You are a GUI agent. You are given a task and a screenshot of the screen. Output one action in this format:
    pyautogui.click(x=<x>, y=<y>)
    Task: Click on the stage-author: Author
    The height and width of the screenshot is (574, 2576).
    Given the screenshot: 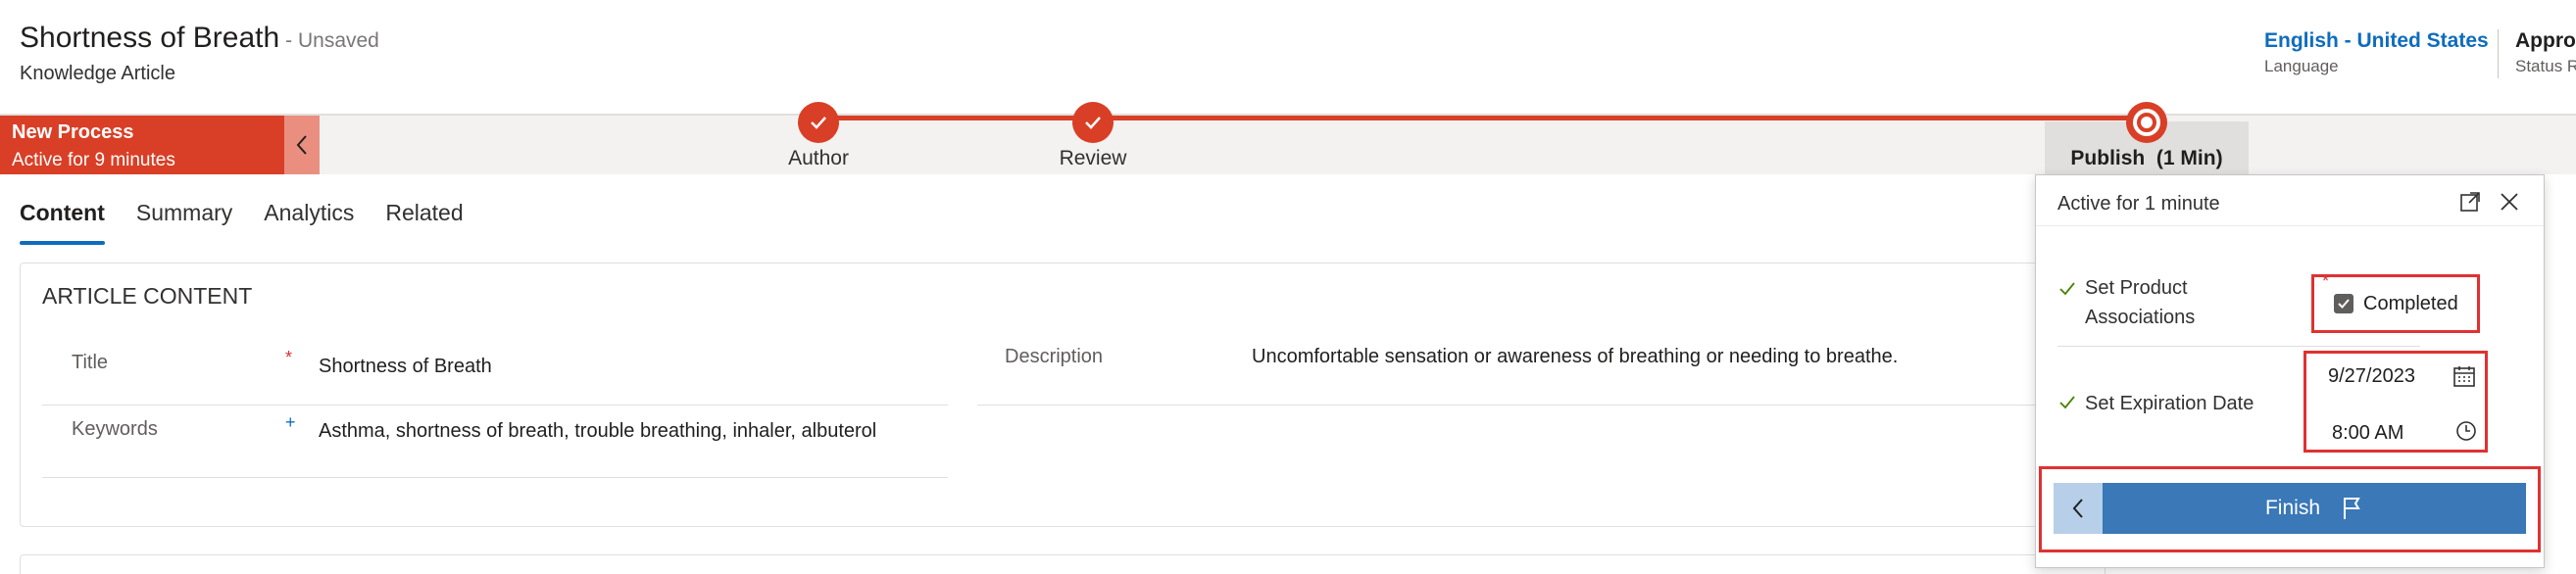 What is the action you would take?
    pyautogui.click(x=818, y=136)
    